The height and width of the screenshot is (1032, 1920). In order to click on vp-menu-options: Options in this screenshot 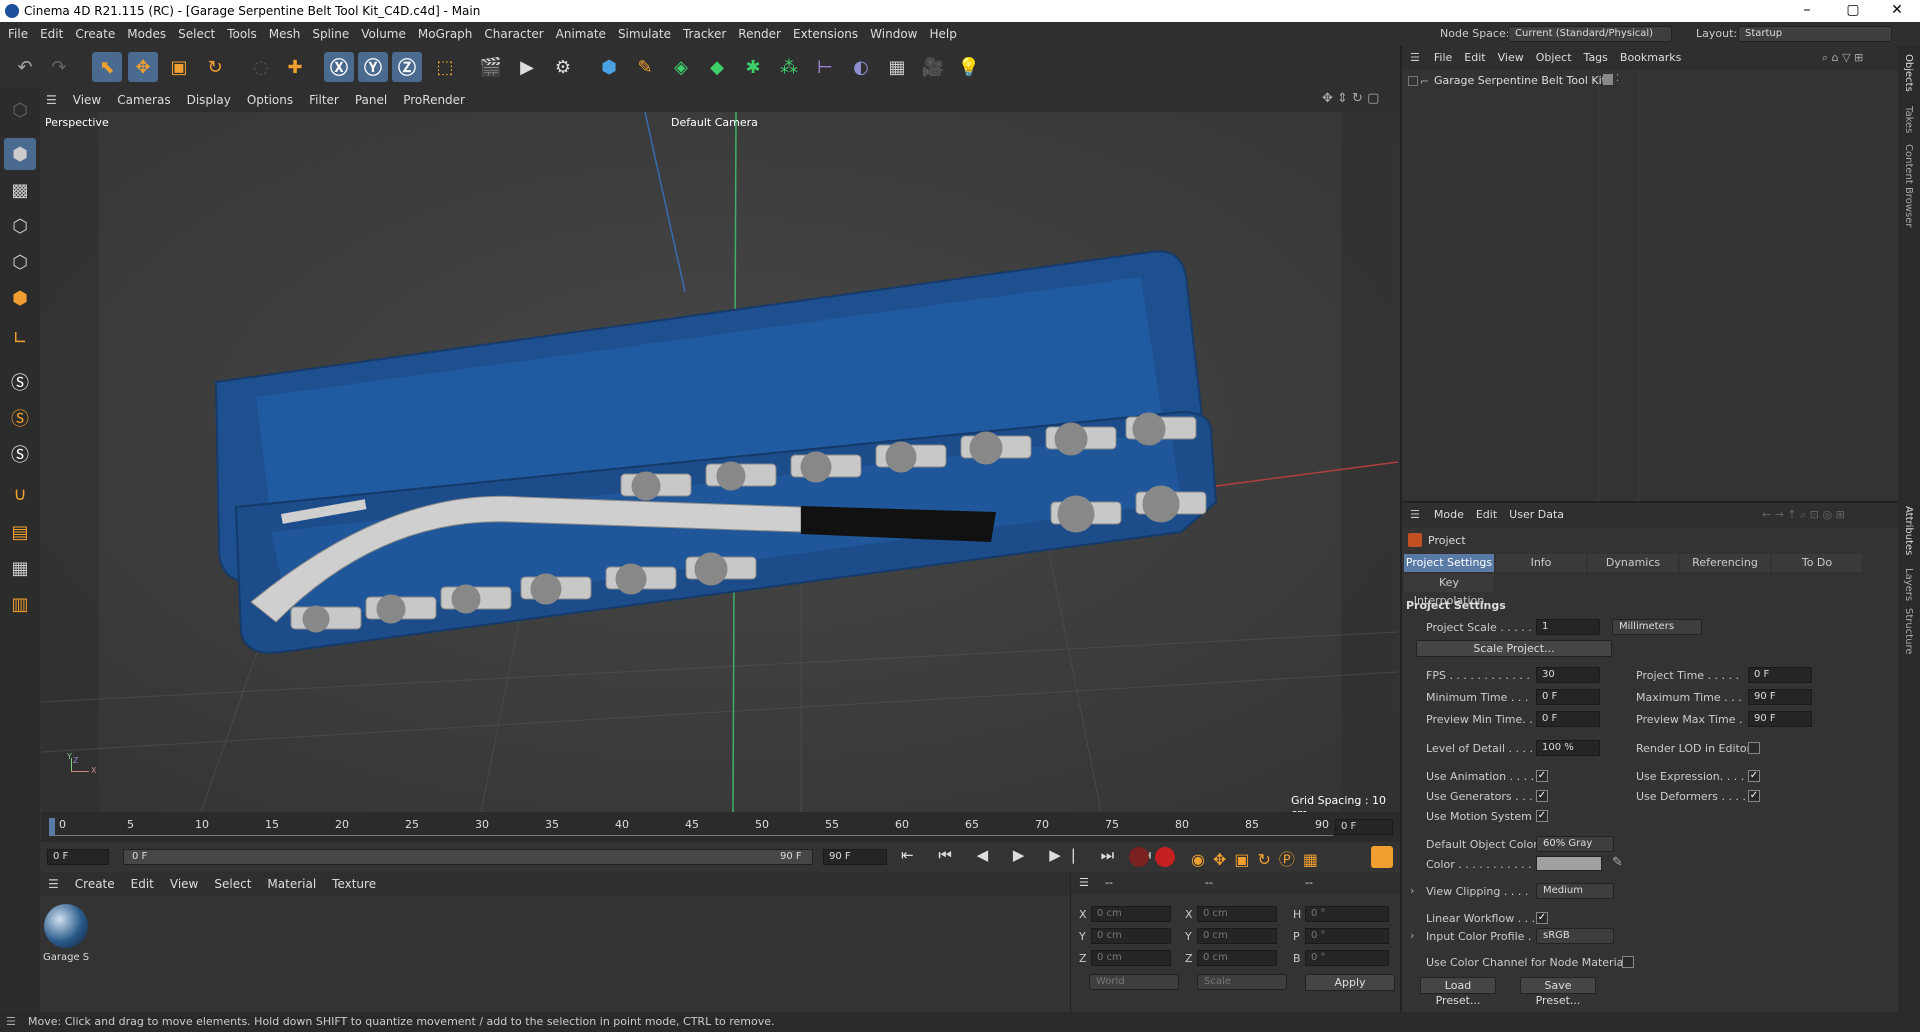, I will do `click(270, 100)`.